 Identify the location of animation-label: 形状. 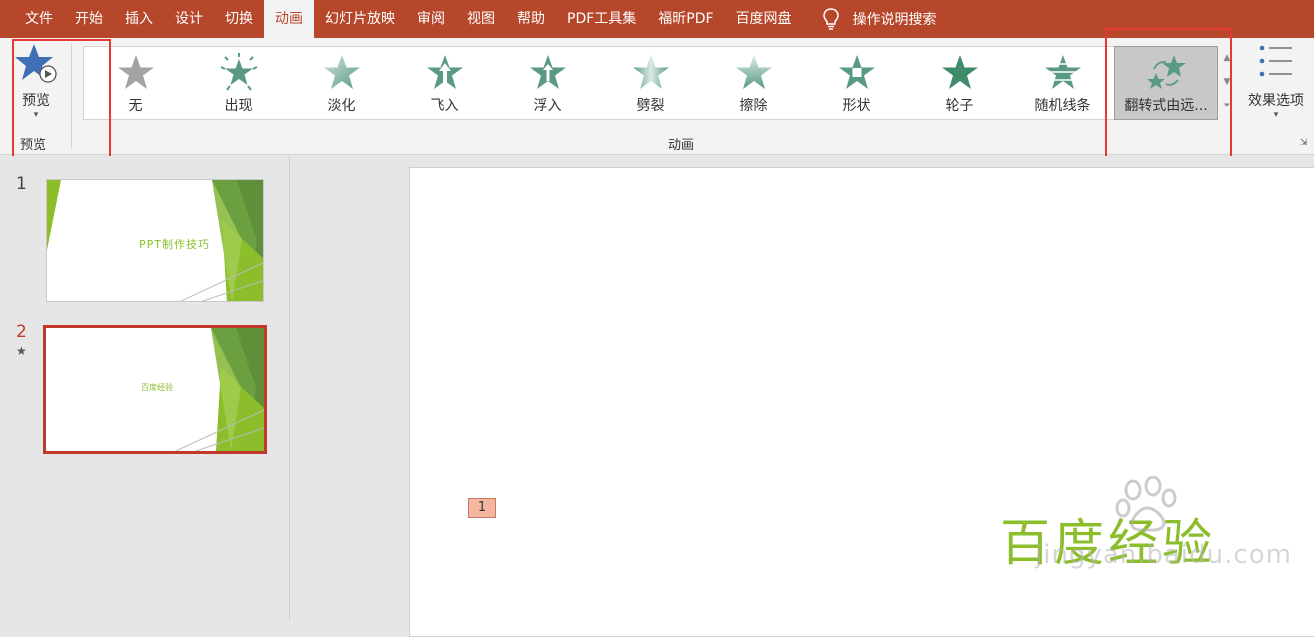
(856, 106).